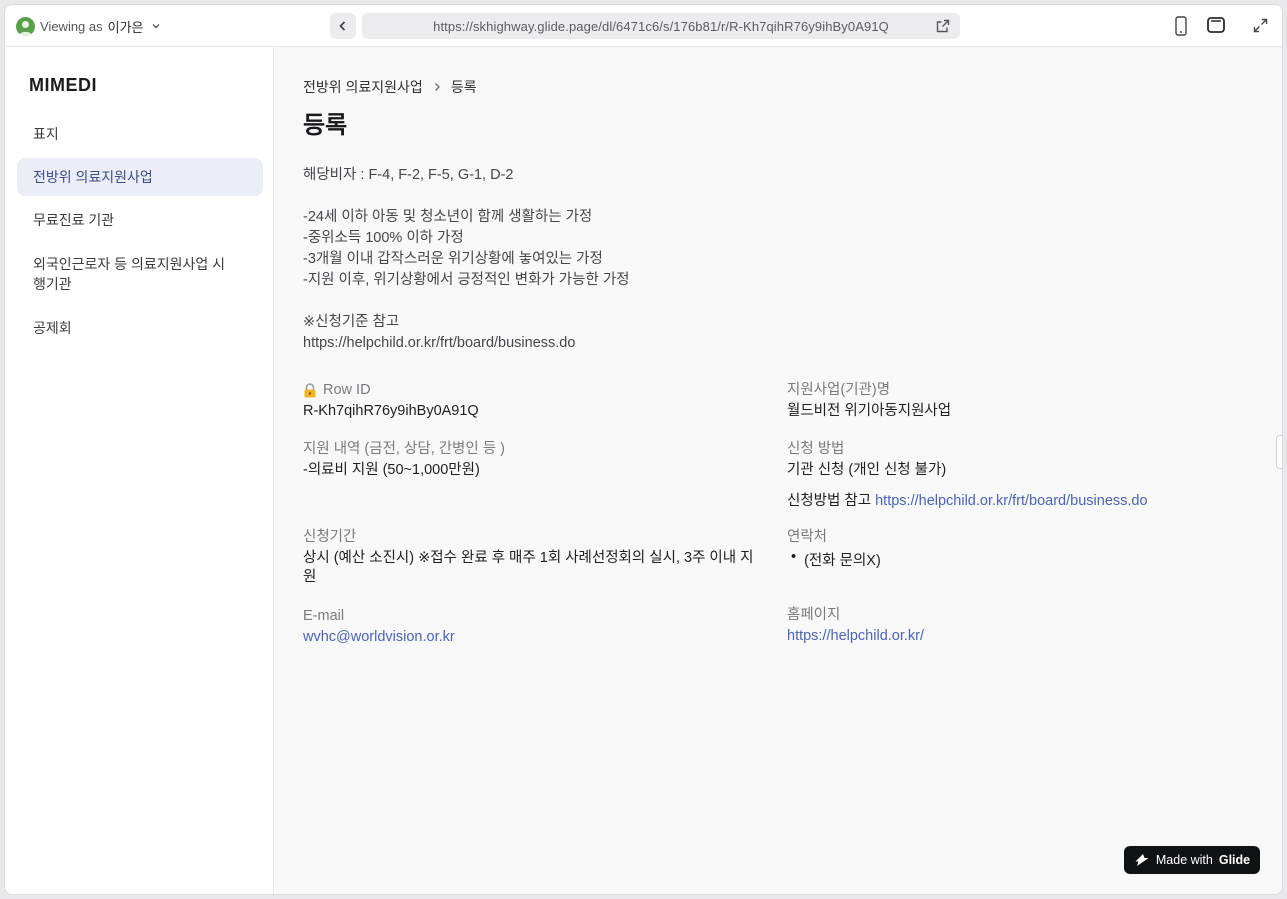 This screenshot has width=1287, height=899. I want to click on back-button, so click(343, 26).